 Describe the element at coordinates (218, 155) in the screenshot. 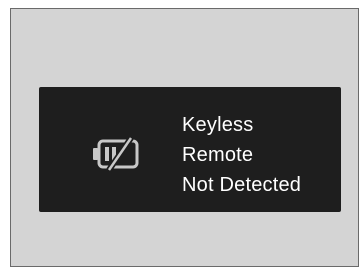

I see `message-line-2: Remote` at that location.